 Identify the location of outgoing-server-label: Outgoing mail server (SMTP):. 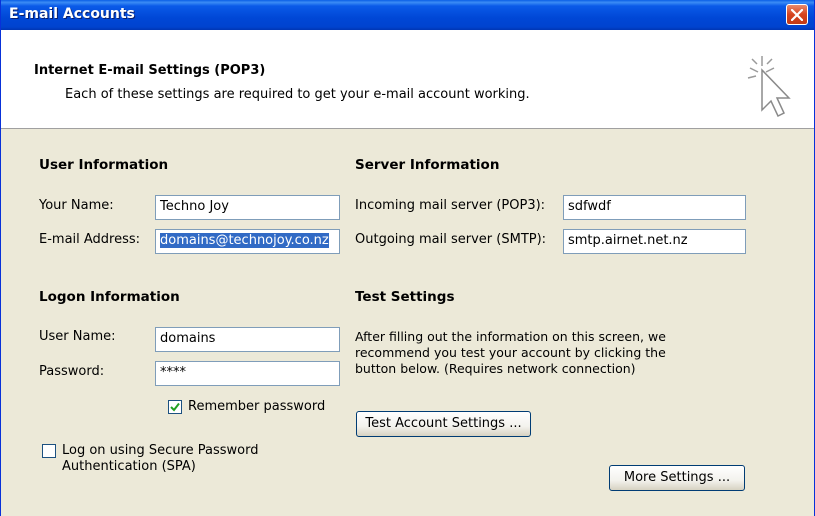
(451, 239).